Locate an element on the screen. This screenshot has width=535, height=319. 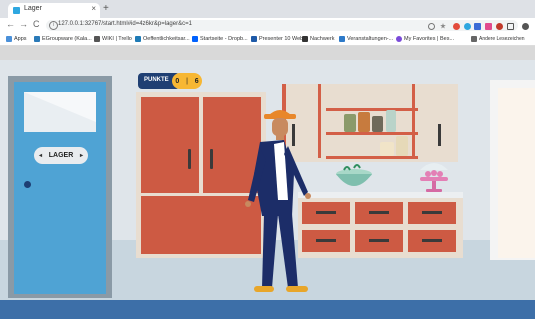
search-icon is located at coordinates (431, 26).